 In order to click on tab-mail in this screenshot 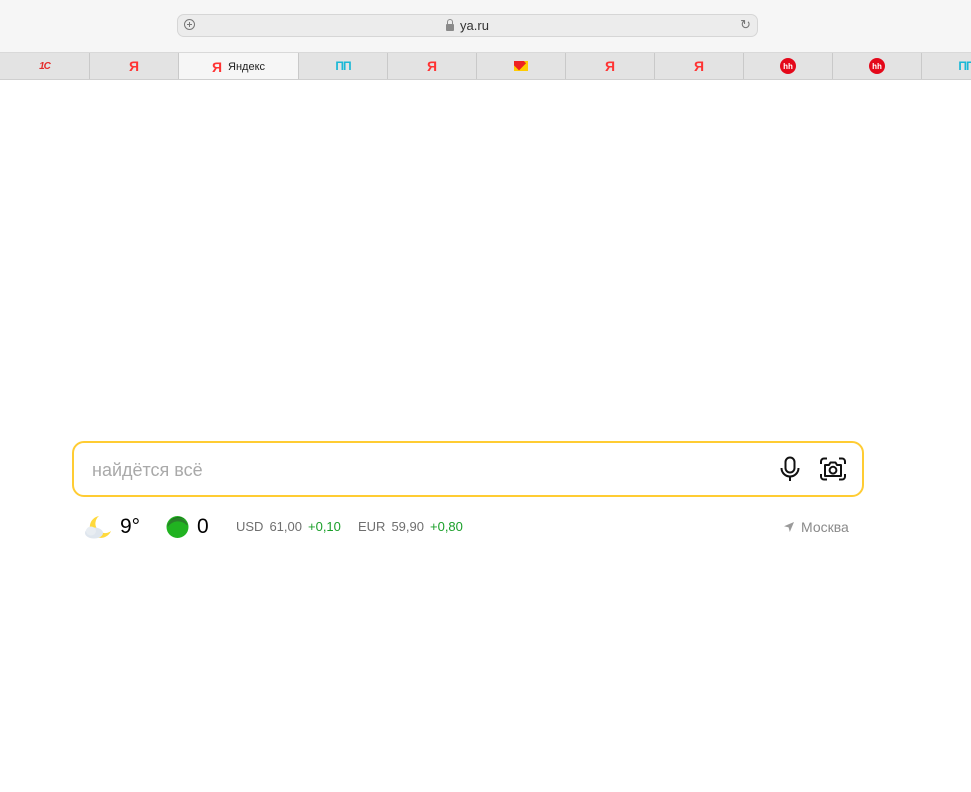, I will do `click(521, 66)`.